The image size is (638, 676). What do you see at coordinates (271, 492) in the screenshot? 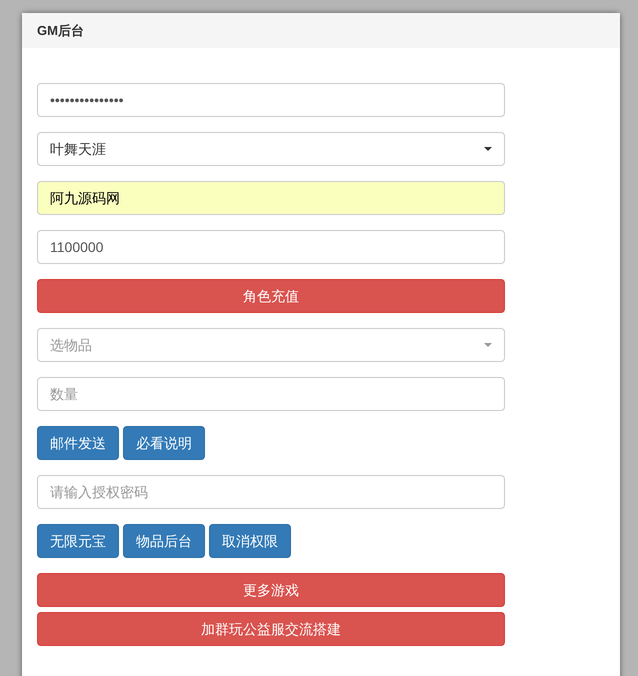
I see `input-field: 请输入授权密码` at bounding box center [271, 492].